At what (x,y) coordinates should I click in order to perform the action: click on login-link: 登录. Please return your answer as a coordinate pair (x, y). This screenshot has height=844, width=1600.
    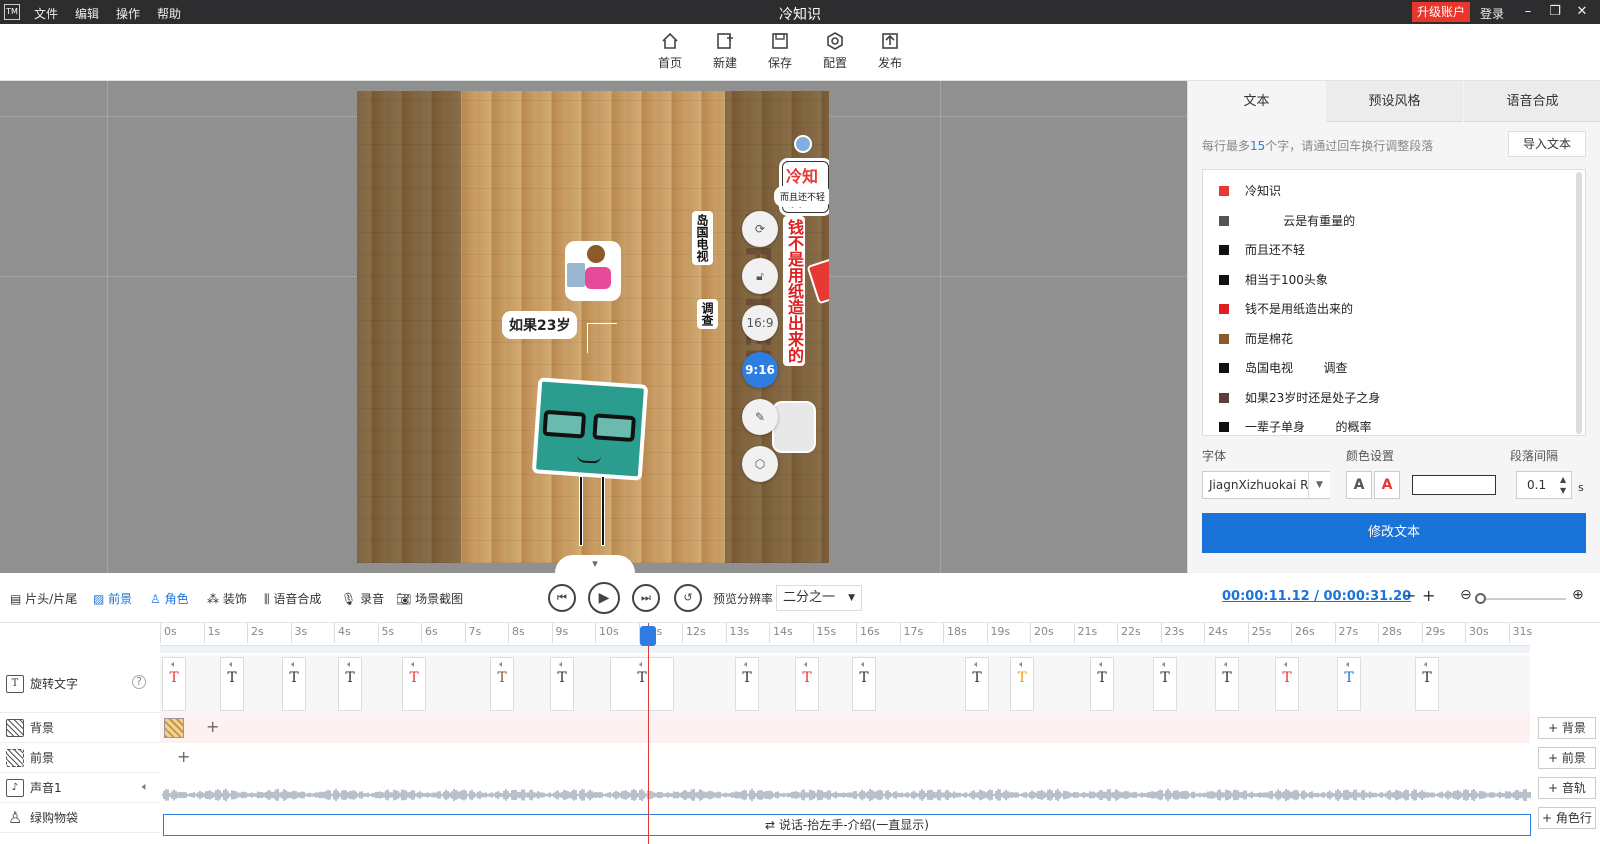
    Looking at the image, I should click on (1492, 13).